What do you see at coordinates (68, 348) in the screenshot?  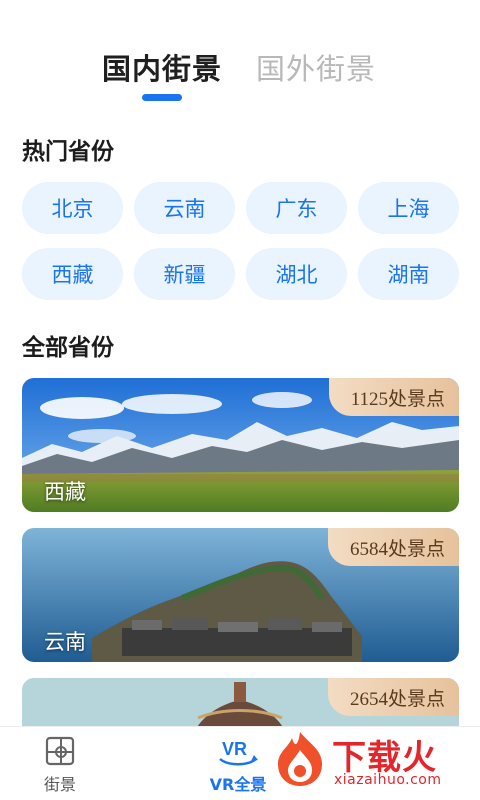 I see `all-provinces-title: 全部省份` at bounding box center [68, 348].